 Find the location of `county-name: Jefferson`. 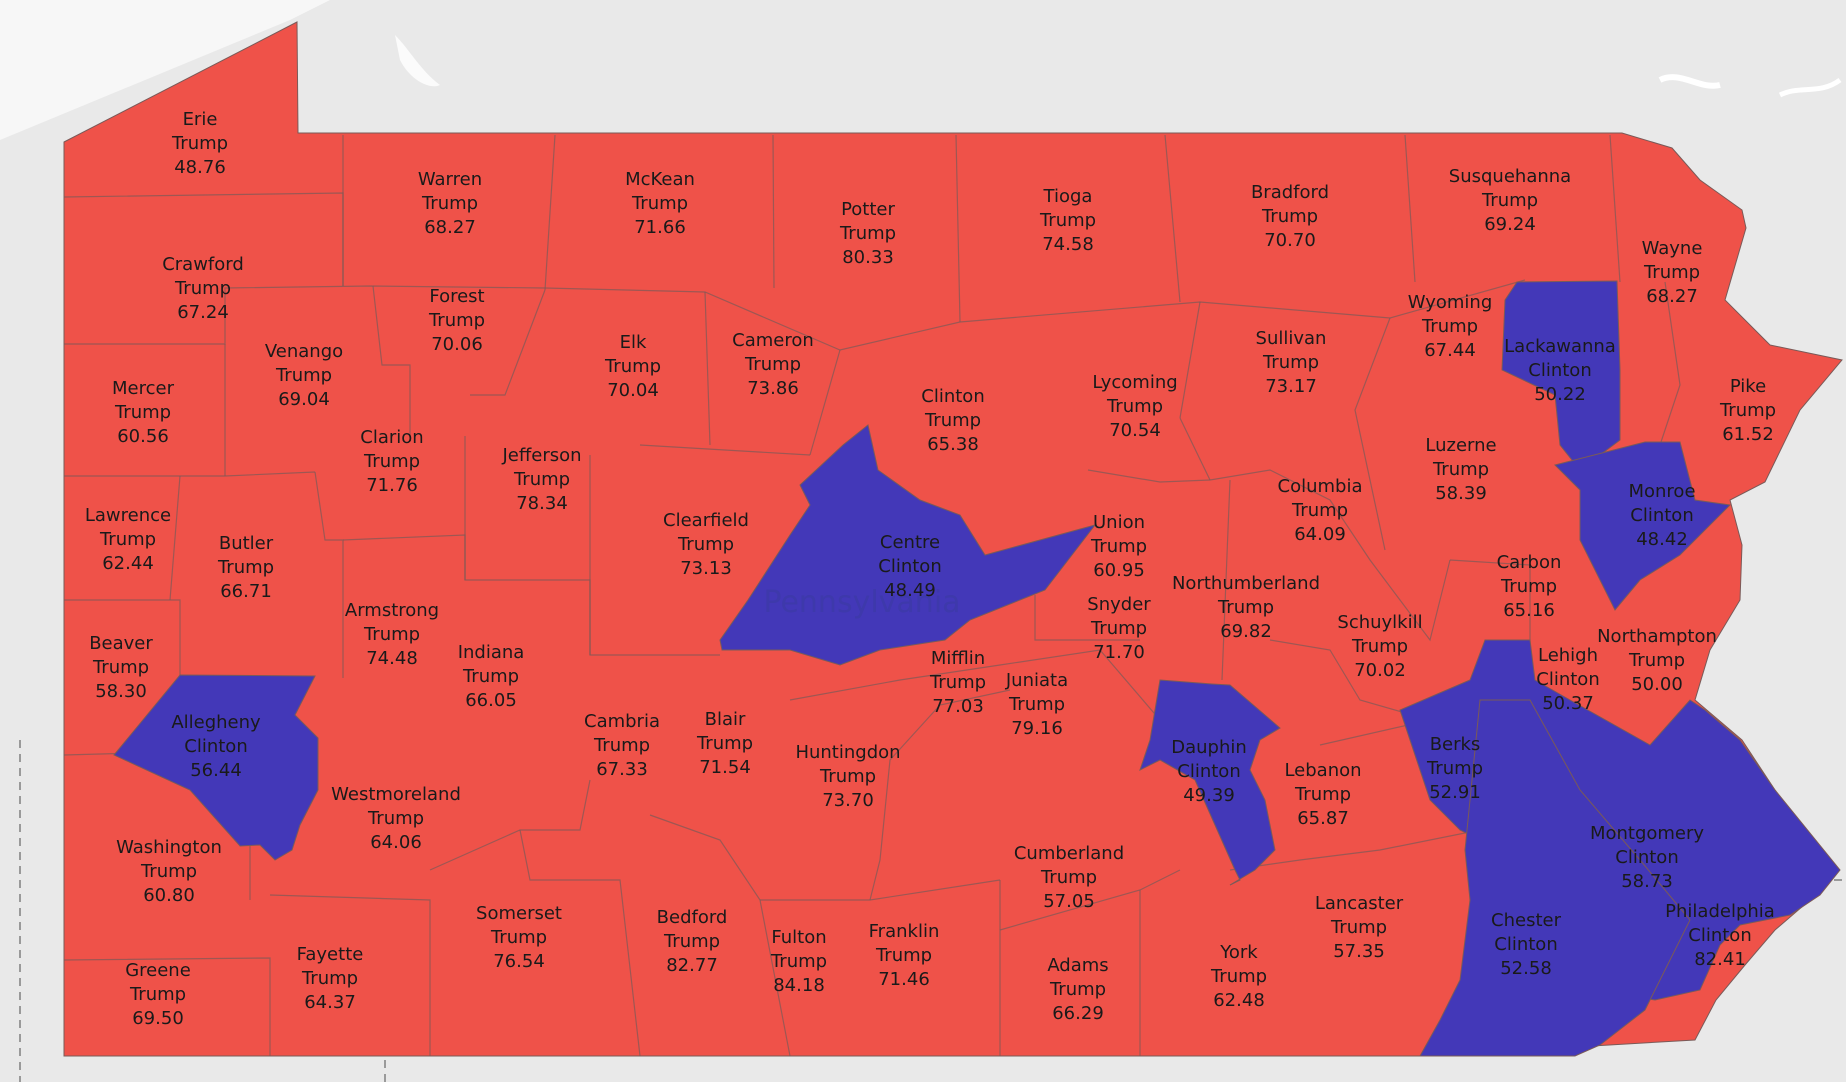

county-name: Jefferson is located at coordinates (541, 455).